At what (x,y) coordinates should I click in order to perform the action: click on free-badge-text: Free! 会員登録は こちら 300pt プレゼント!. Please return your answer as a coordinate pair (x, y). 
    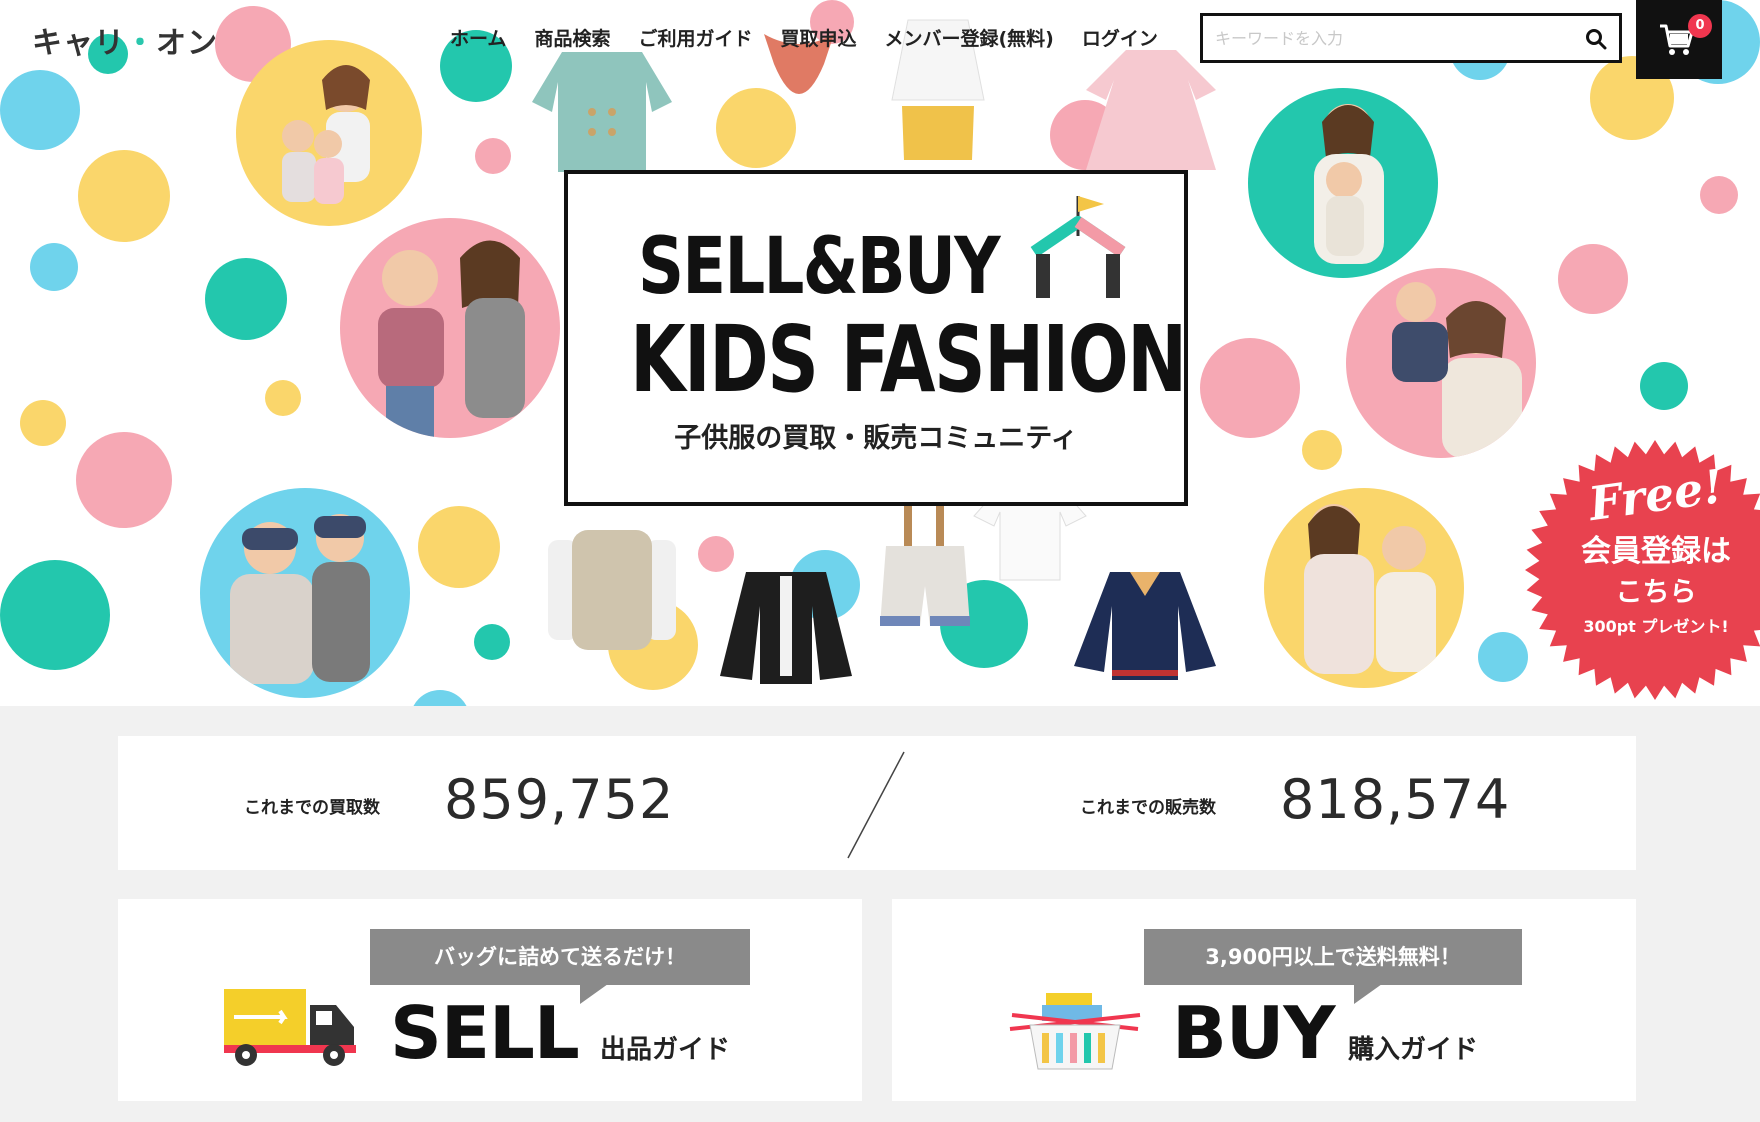
    Looking at the image, I should click on (1656, 548).